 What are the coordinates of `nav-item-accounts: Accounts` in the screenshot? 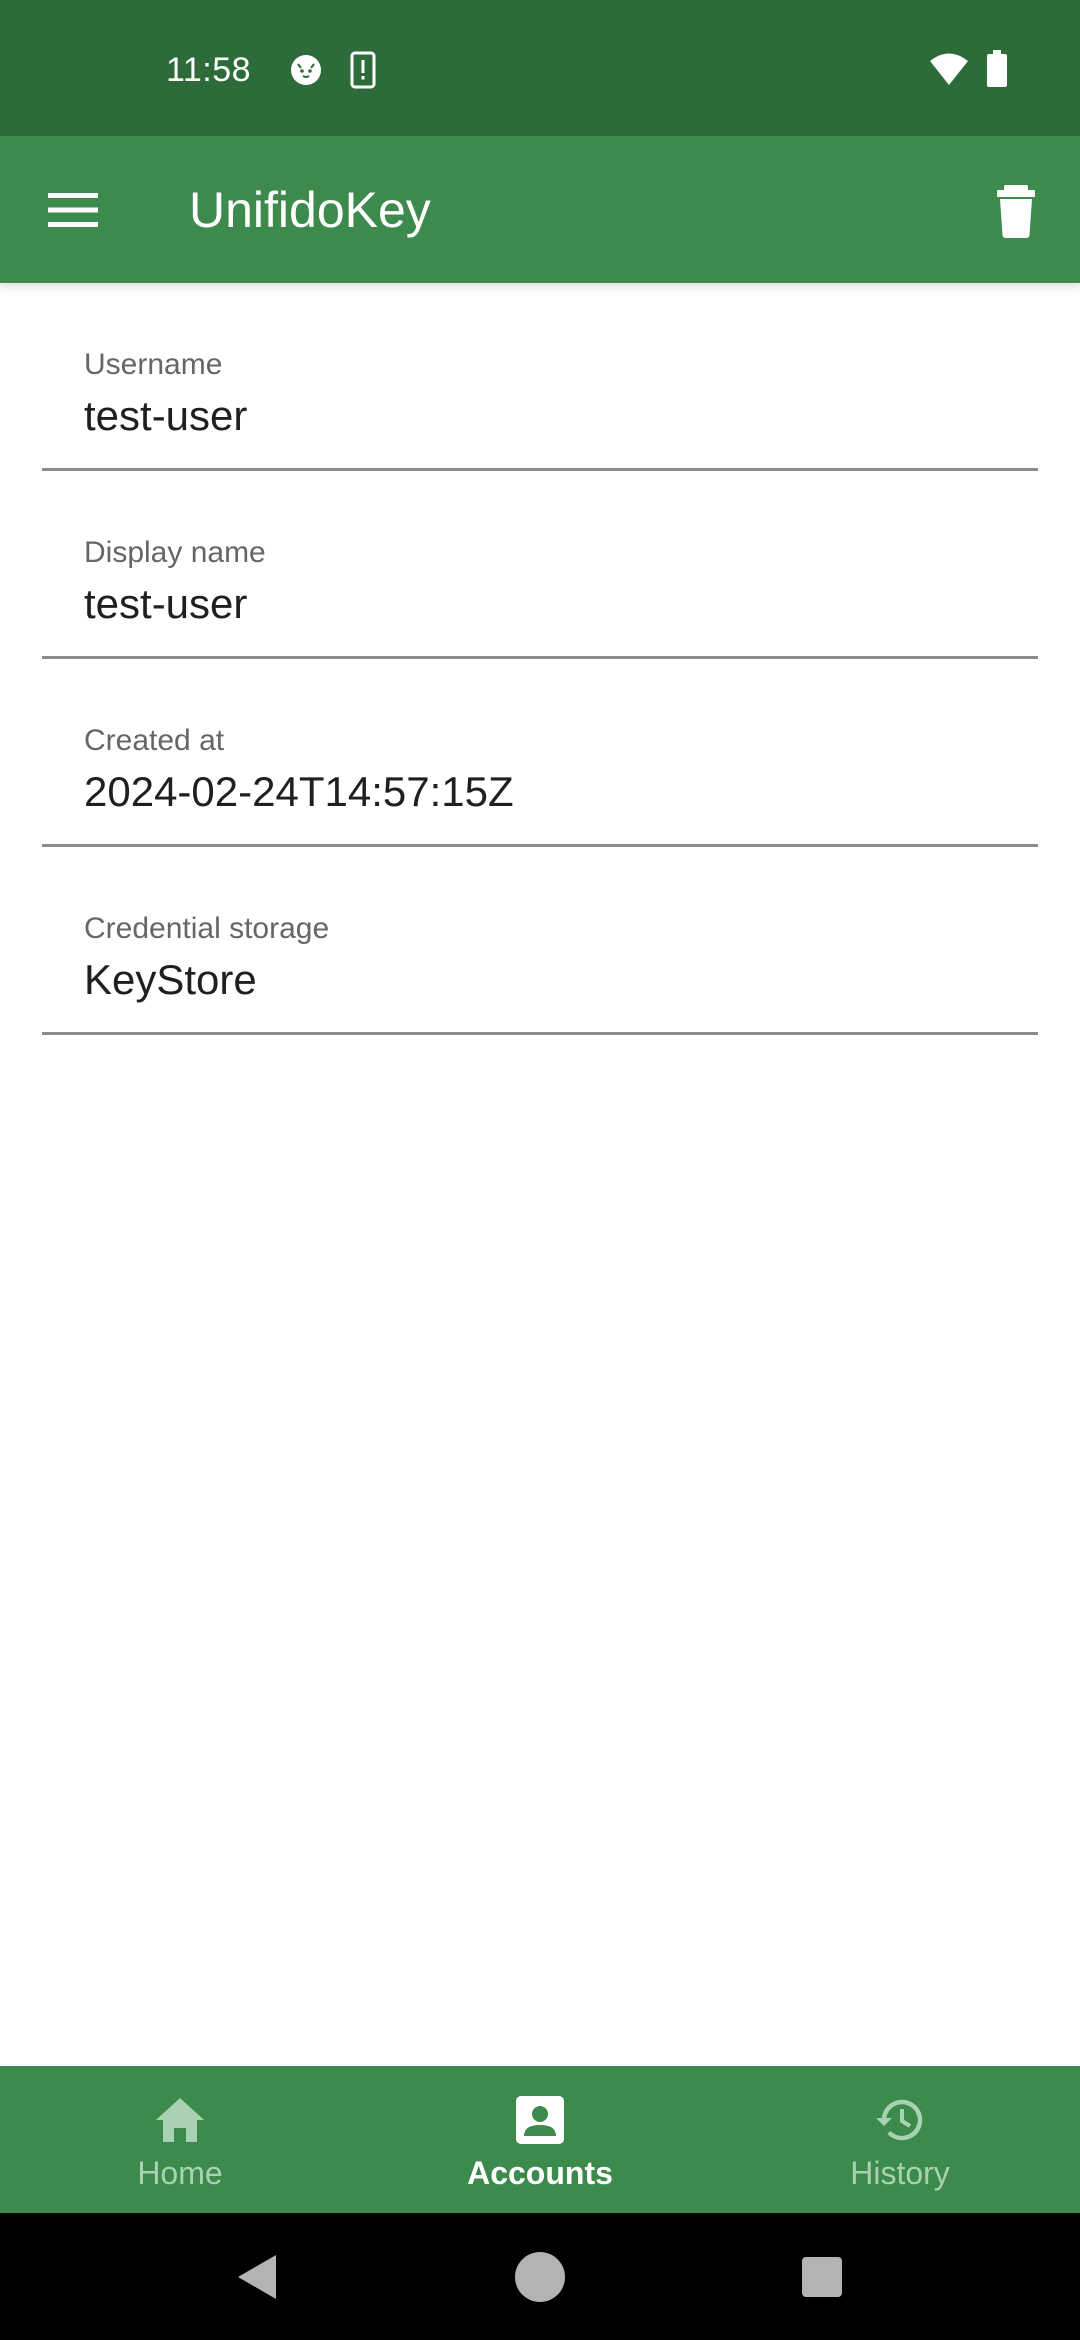 It's located at (540, 2139).